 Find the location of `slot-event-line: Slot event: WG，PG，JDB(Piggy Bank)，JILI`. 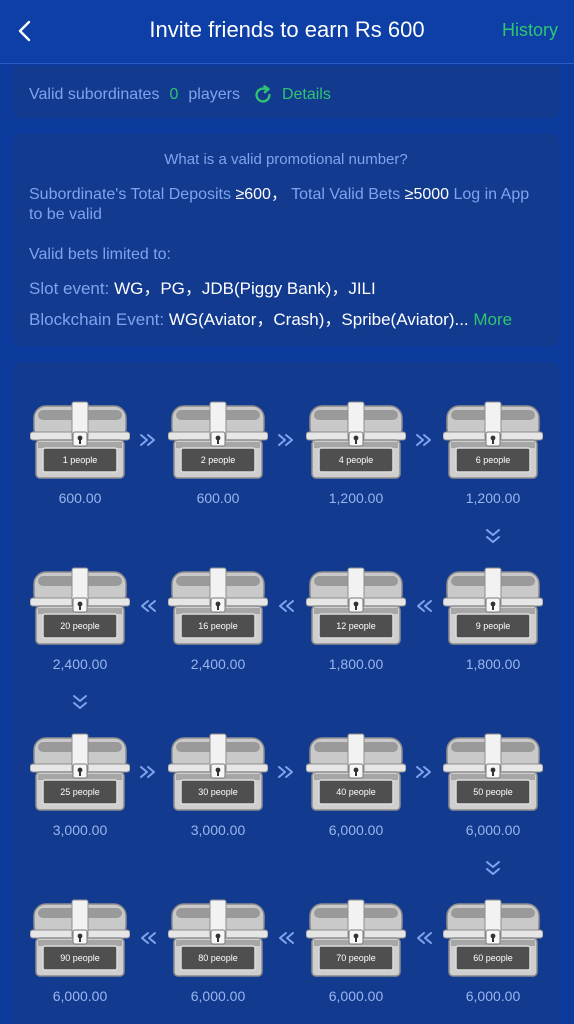

slot-event-line: Slot event: WG，PG，JDB(Piggy Bank)，JILI is located at coordinates (202, 286).